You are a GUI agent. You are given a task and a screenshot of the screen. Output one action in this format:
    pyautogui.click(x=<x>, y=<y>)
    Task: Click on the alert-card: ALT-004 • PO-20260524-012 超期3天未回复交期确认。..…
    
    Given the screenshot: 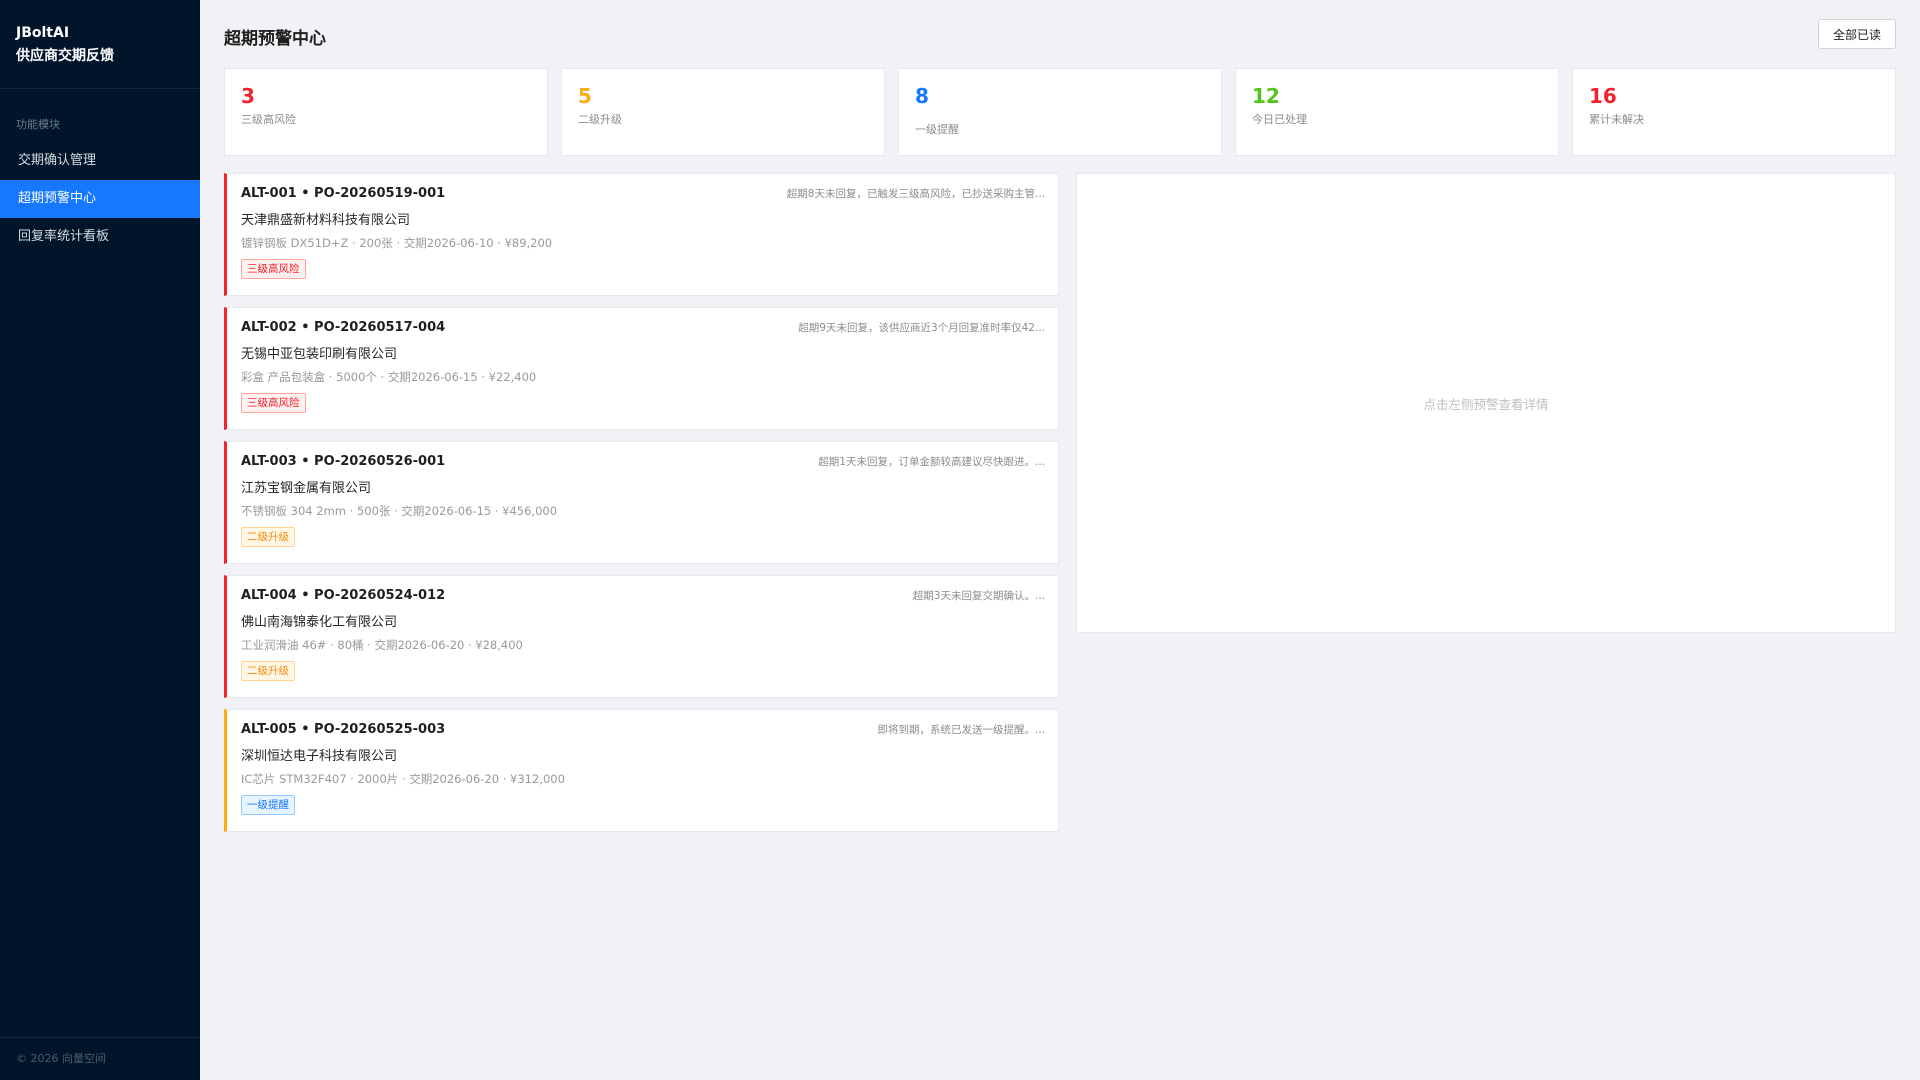 What is the action you would take?
    pyautogui.click(x=641, y=636)
    